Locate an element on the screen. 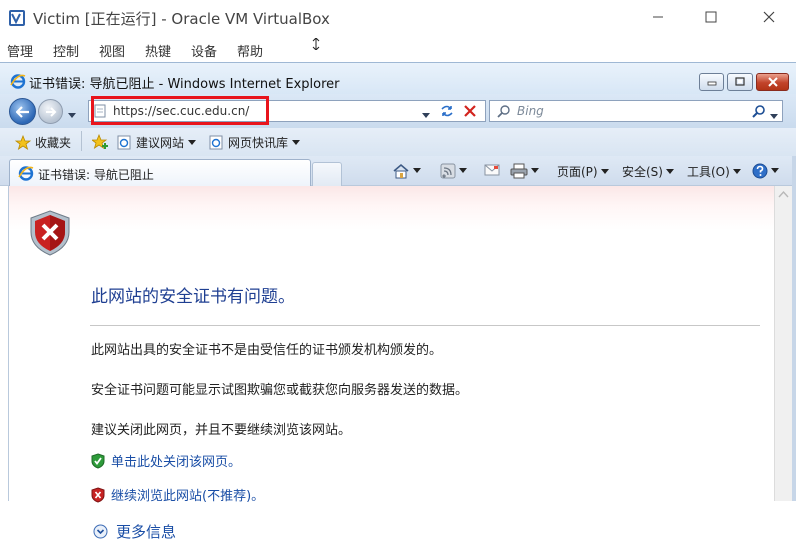 The width and height of the screenshot is (796, 542). menu-devices: 设备 is located at coordinates (204, 50).